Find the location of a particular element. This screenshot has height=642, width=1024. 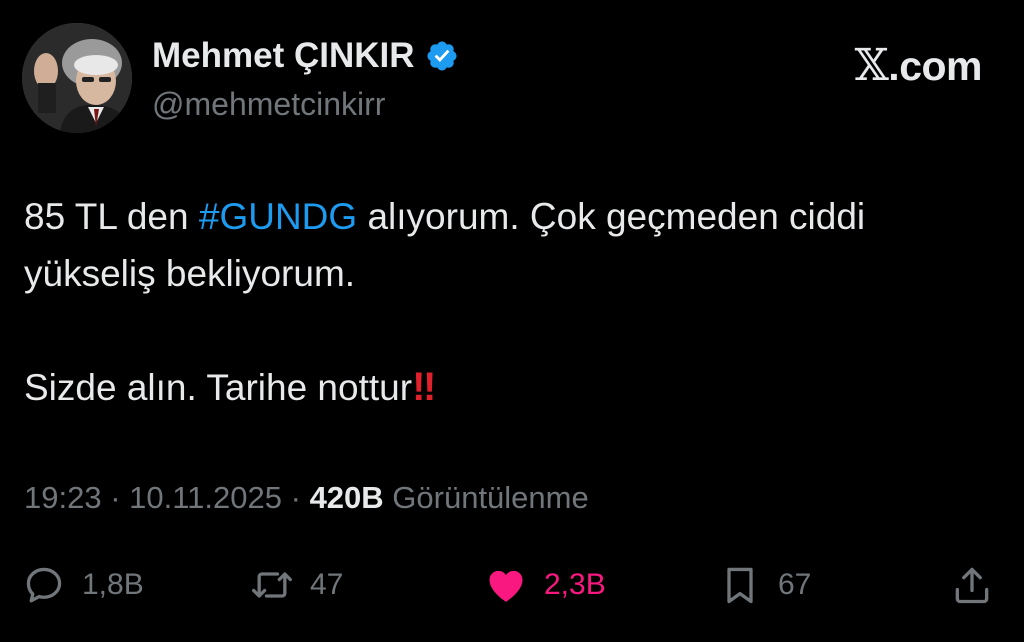

handle: @mehmetcinkirr is located at coordinates (268, 104).